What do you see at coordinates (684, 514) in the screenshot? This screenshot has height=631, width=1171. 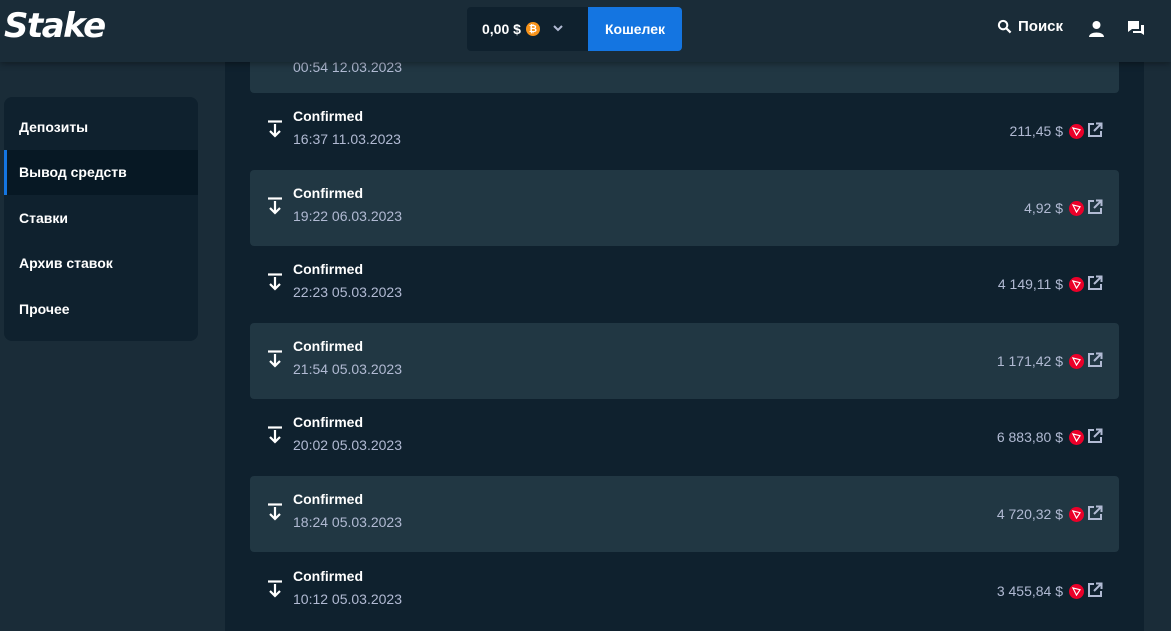 I see `transaction-row: Confirmed 18:24 05.03.2023 4 720,32 $` at bounding box center [684, 514].